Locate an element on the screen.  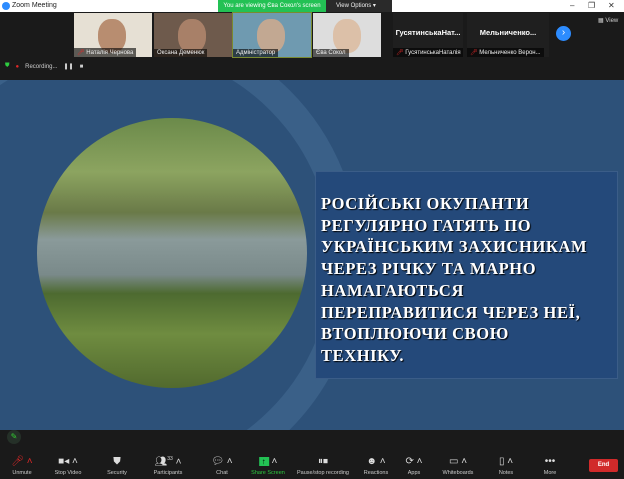
security-button: ⛊ Security is located at coordinates (117, 466).